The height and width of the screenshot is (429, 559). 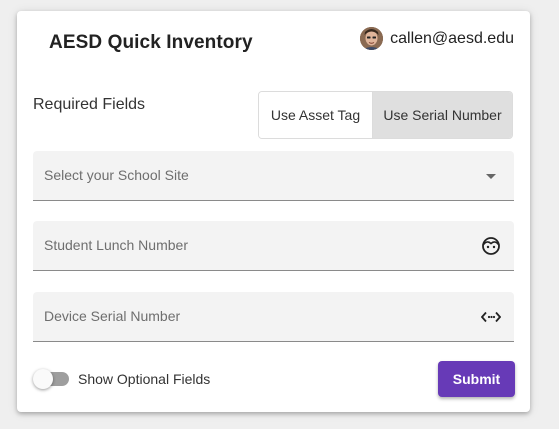 I want to click on app-title: AESD Quick Inventory, so click(x=151, y=42).